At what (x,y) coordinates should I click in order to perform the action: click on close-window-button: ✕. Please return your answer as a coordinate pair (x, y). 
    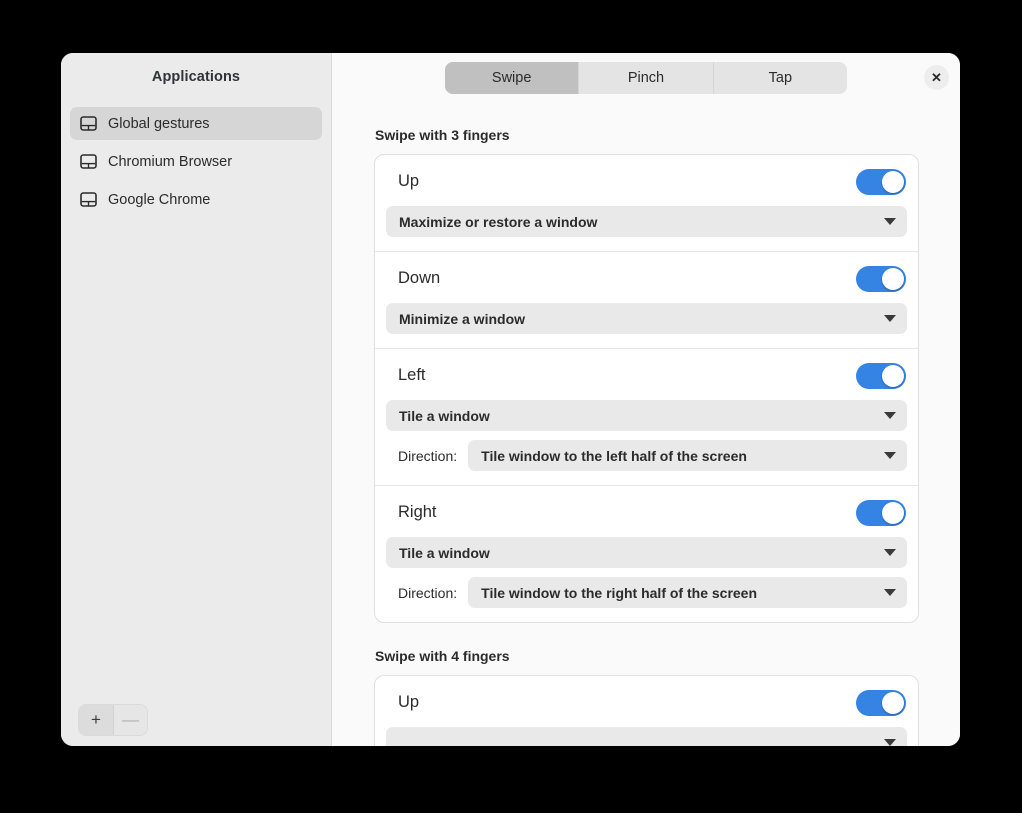
    Looking at the image, I should click on (936, 77).